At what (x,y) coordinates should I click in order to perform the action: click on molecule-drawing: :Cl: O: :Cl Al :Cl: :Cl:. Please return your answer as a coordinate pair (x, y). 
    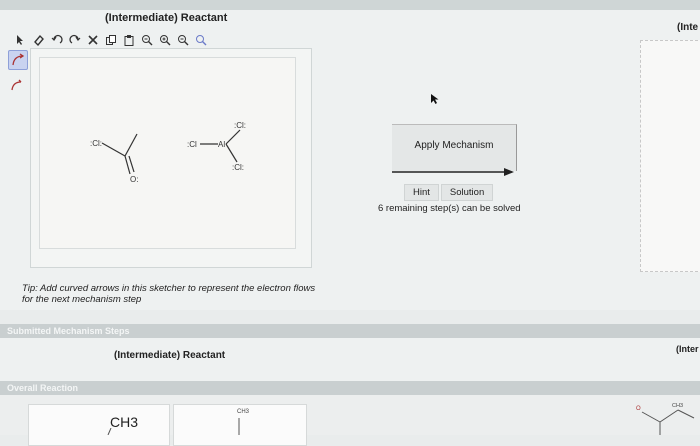
    Looking at the image, I should click on (168, 152).